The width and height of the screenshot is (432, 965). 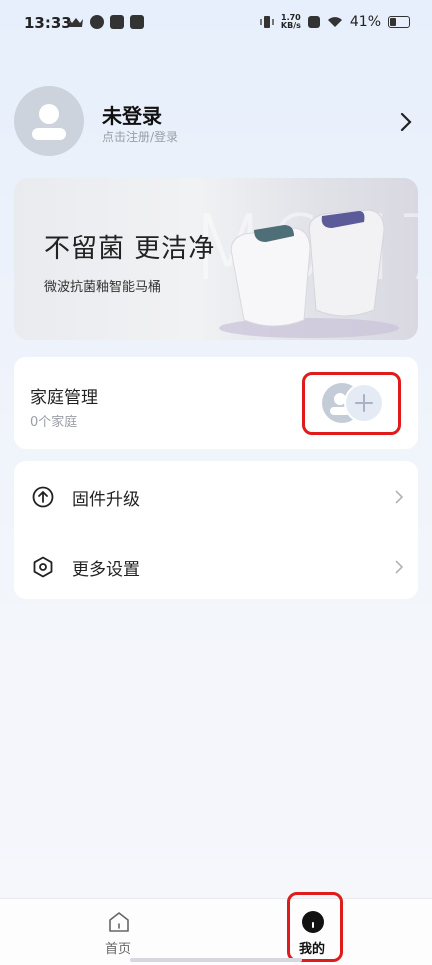 What do you see at coordinates (309, 273) in the screenshot?
I see `toilet-product-image` at bounding box center [309, 273].